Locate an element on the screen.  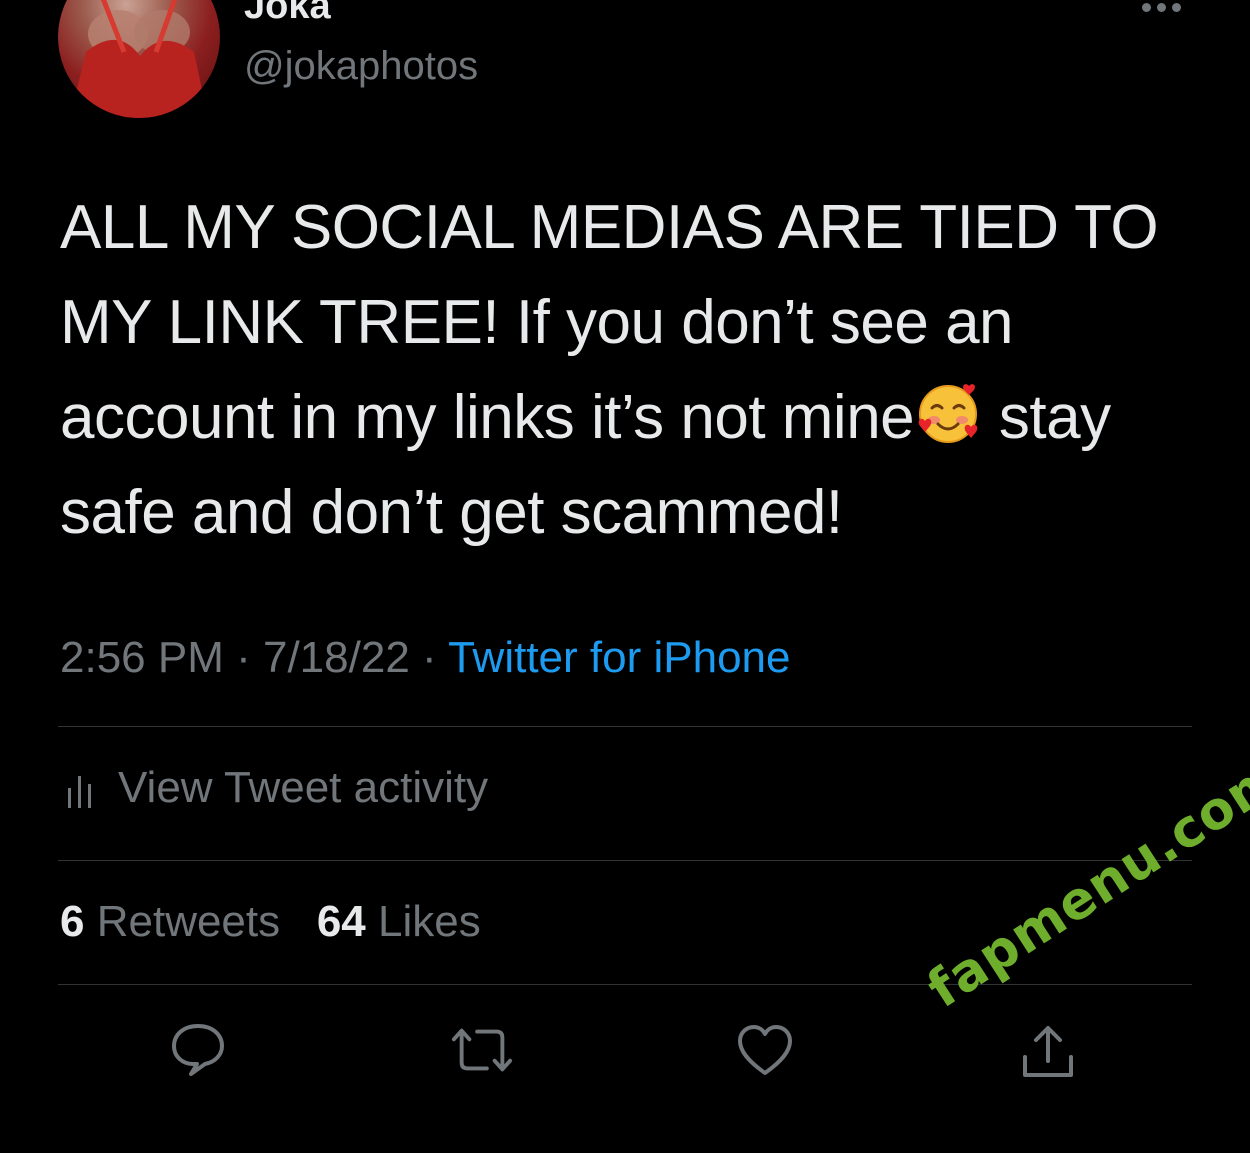
likes-label: Likes is located at coordinates (429, 921).